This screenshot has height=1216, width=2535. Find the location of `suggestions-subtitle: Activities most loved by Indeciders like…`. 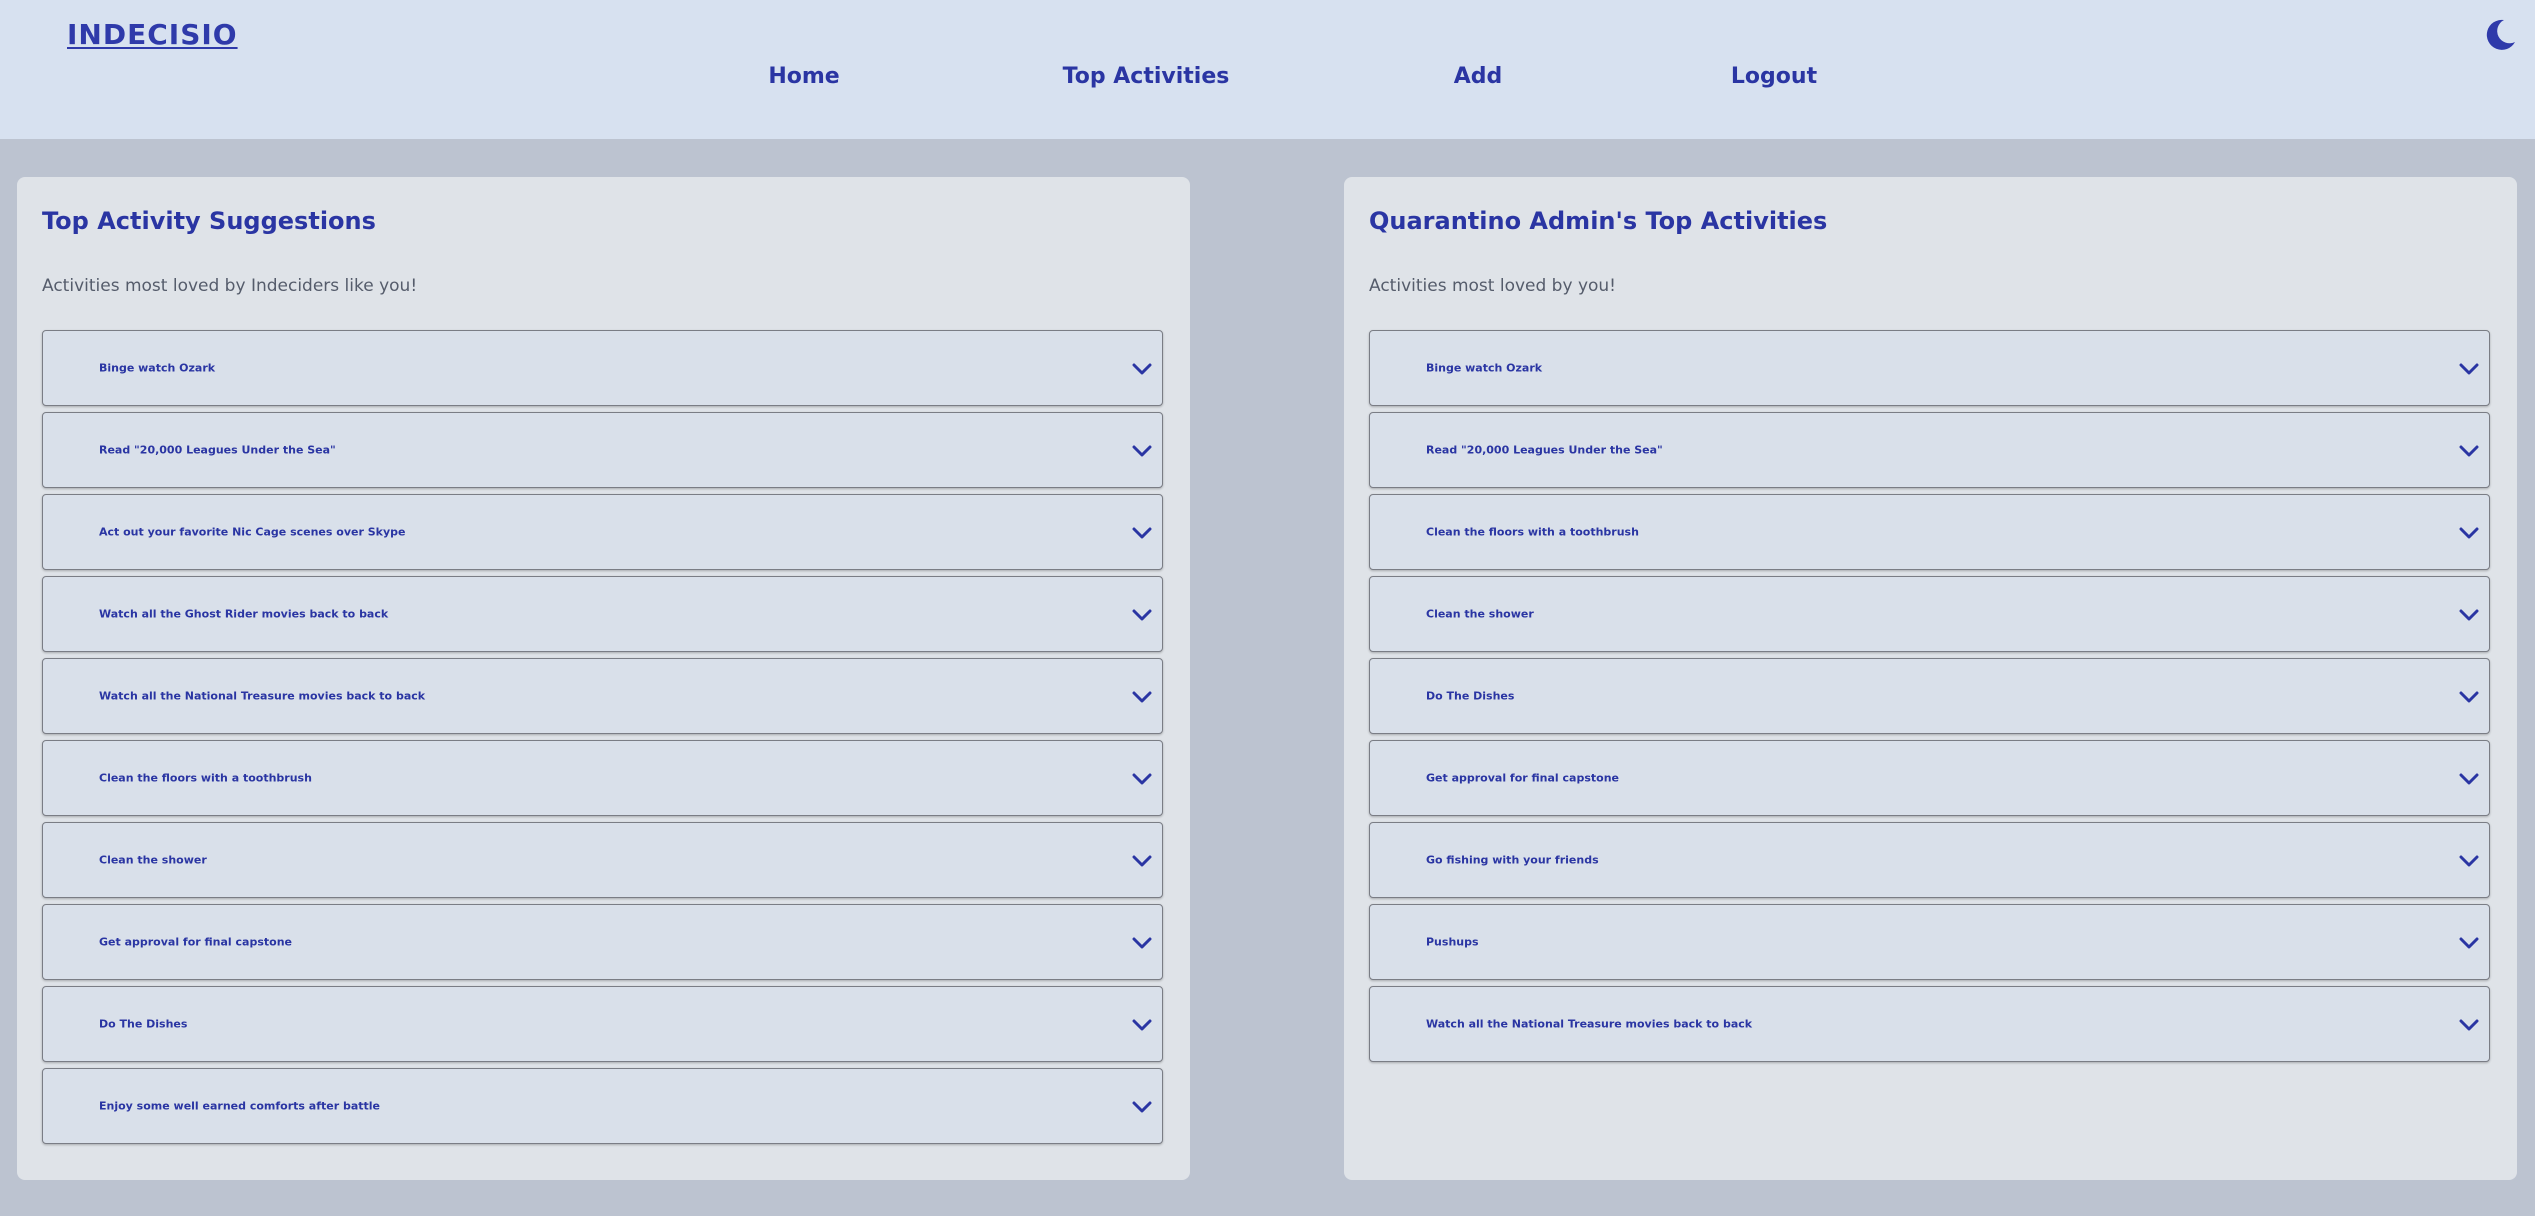

suggestions-subtitle: Activities most loved by Indeciders like… is located at coordinates (230, 286).